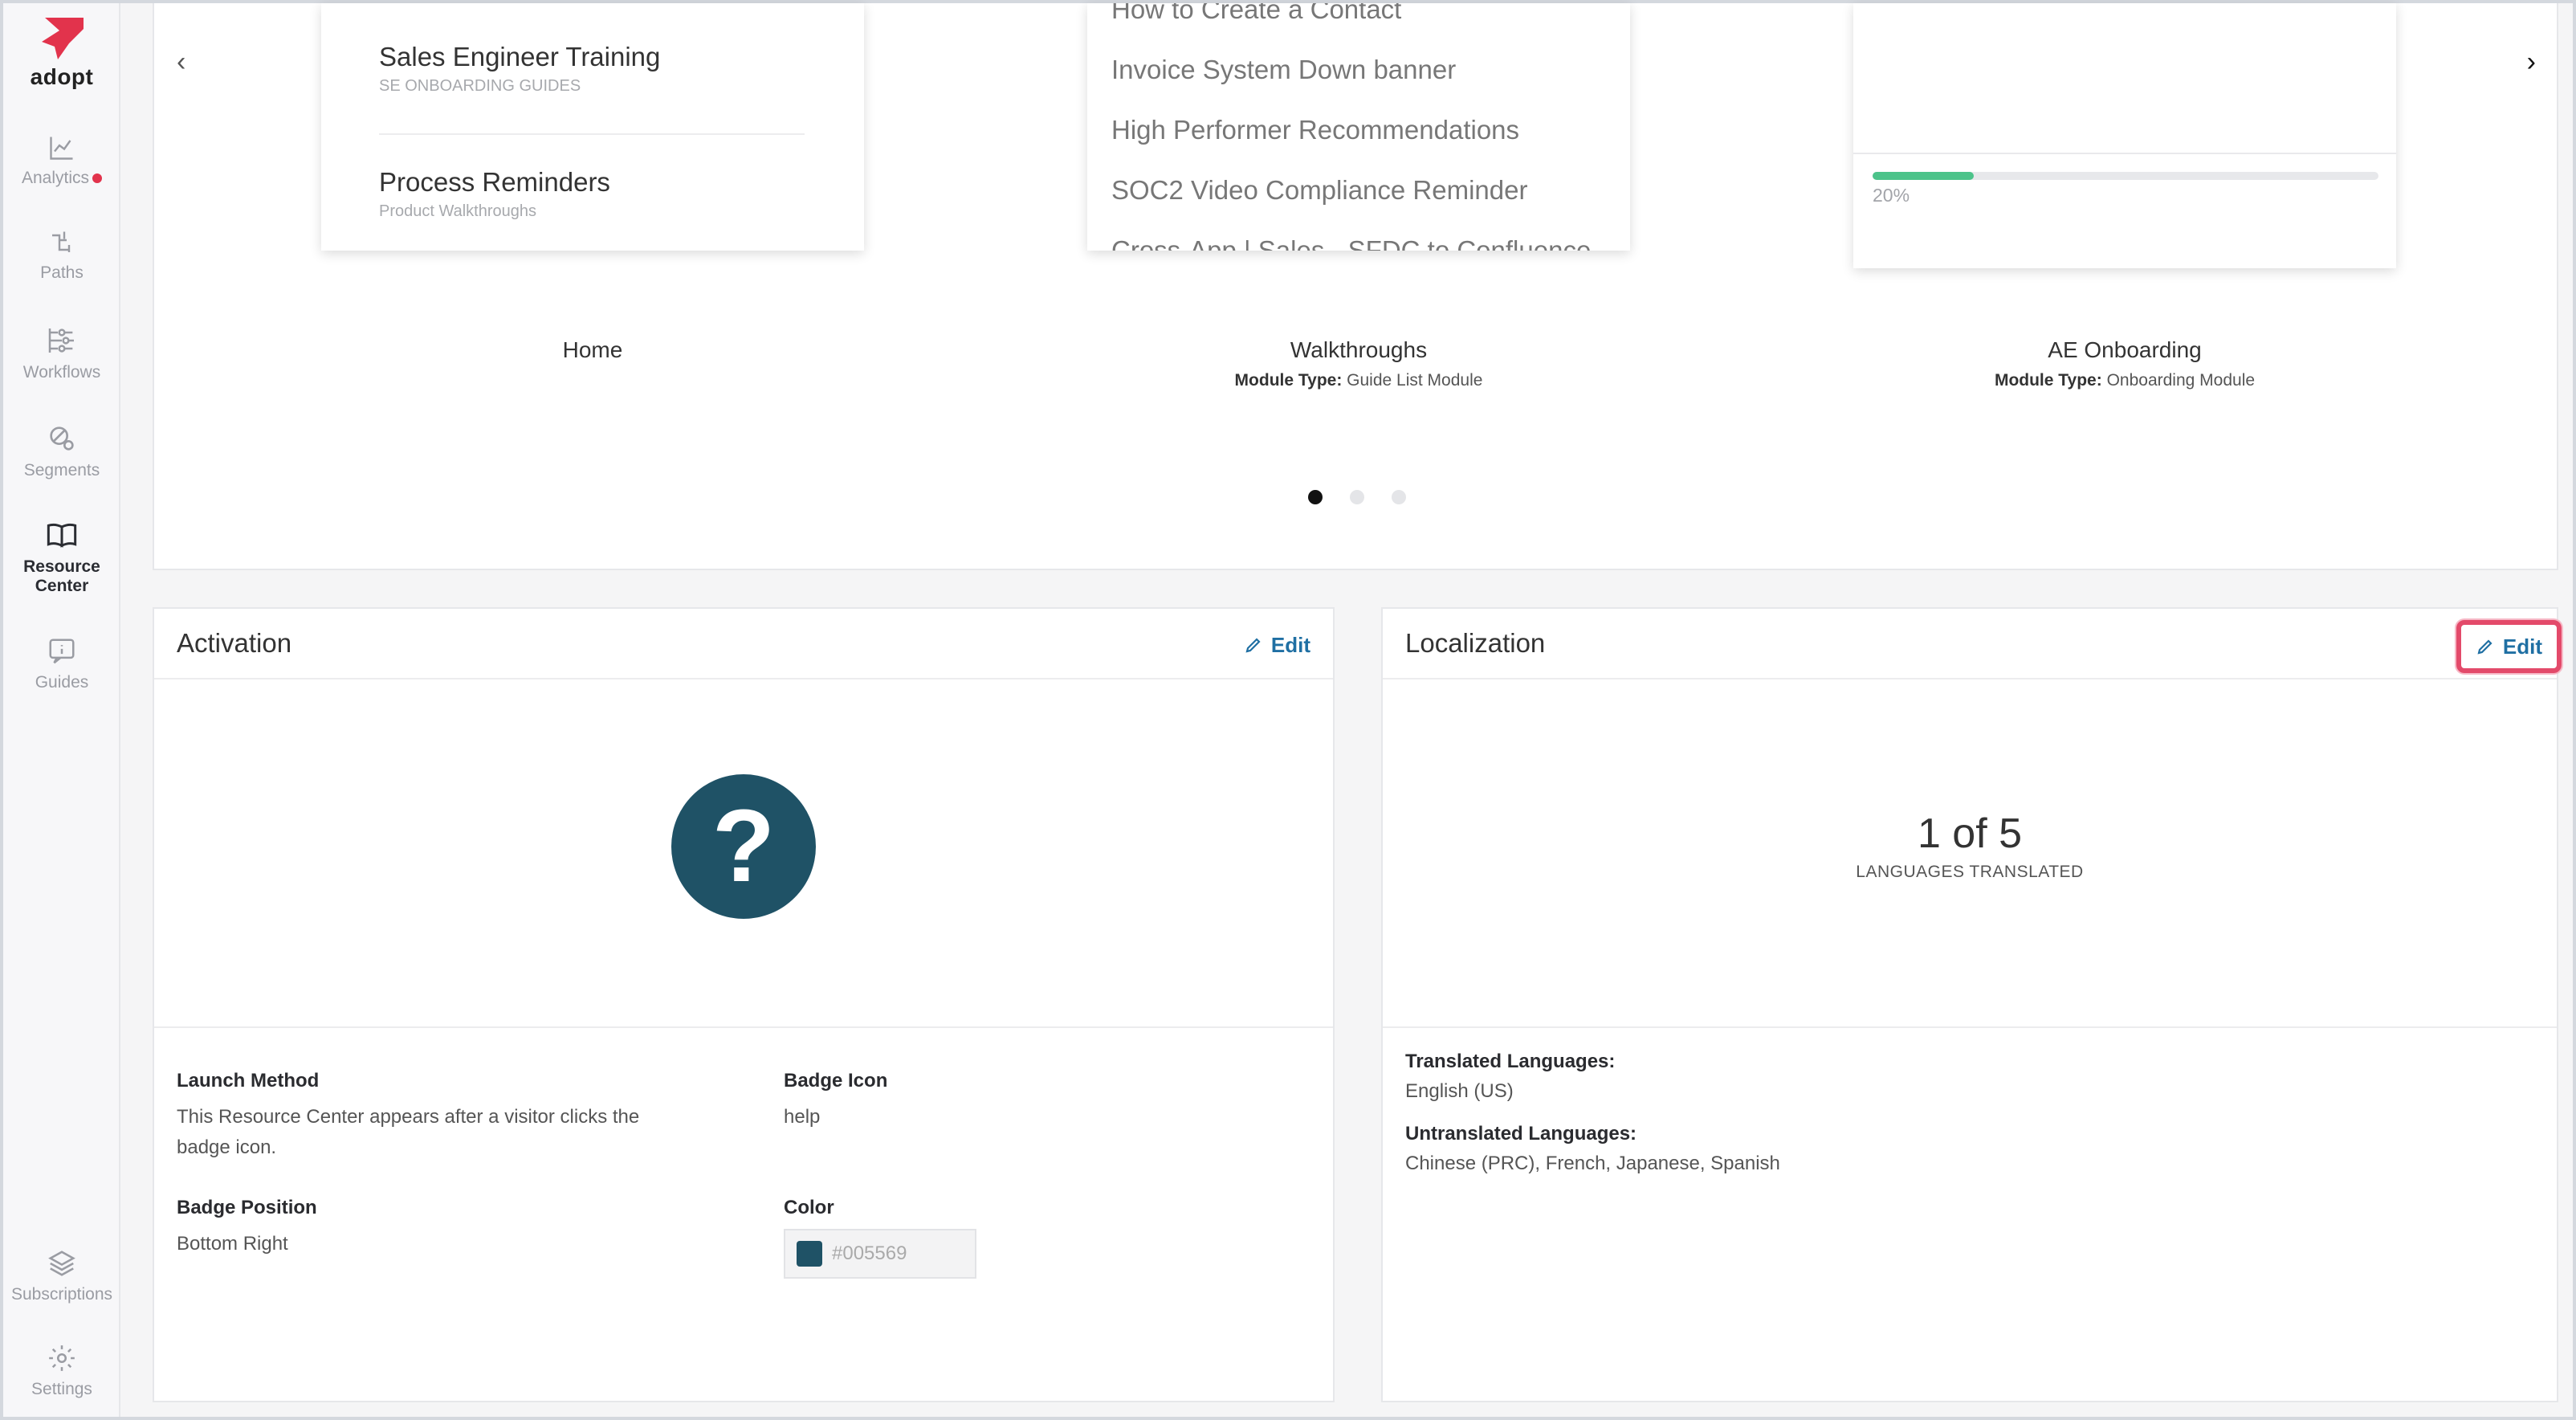 This screenshot has height=1420, width=2576. What do you see at coordinates (836, 1101) in the screenshot?
I see `badge-icon: Badge Icon help` at bounding box center [836, 1101].